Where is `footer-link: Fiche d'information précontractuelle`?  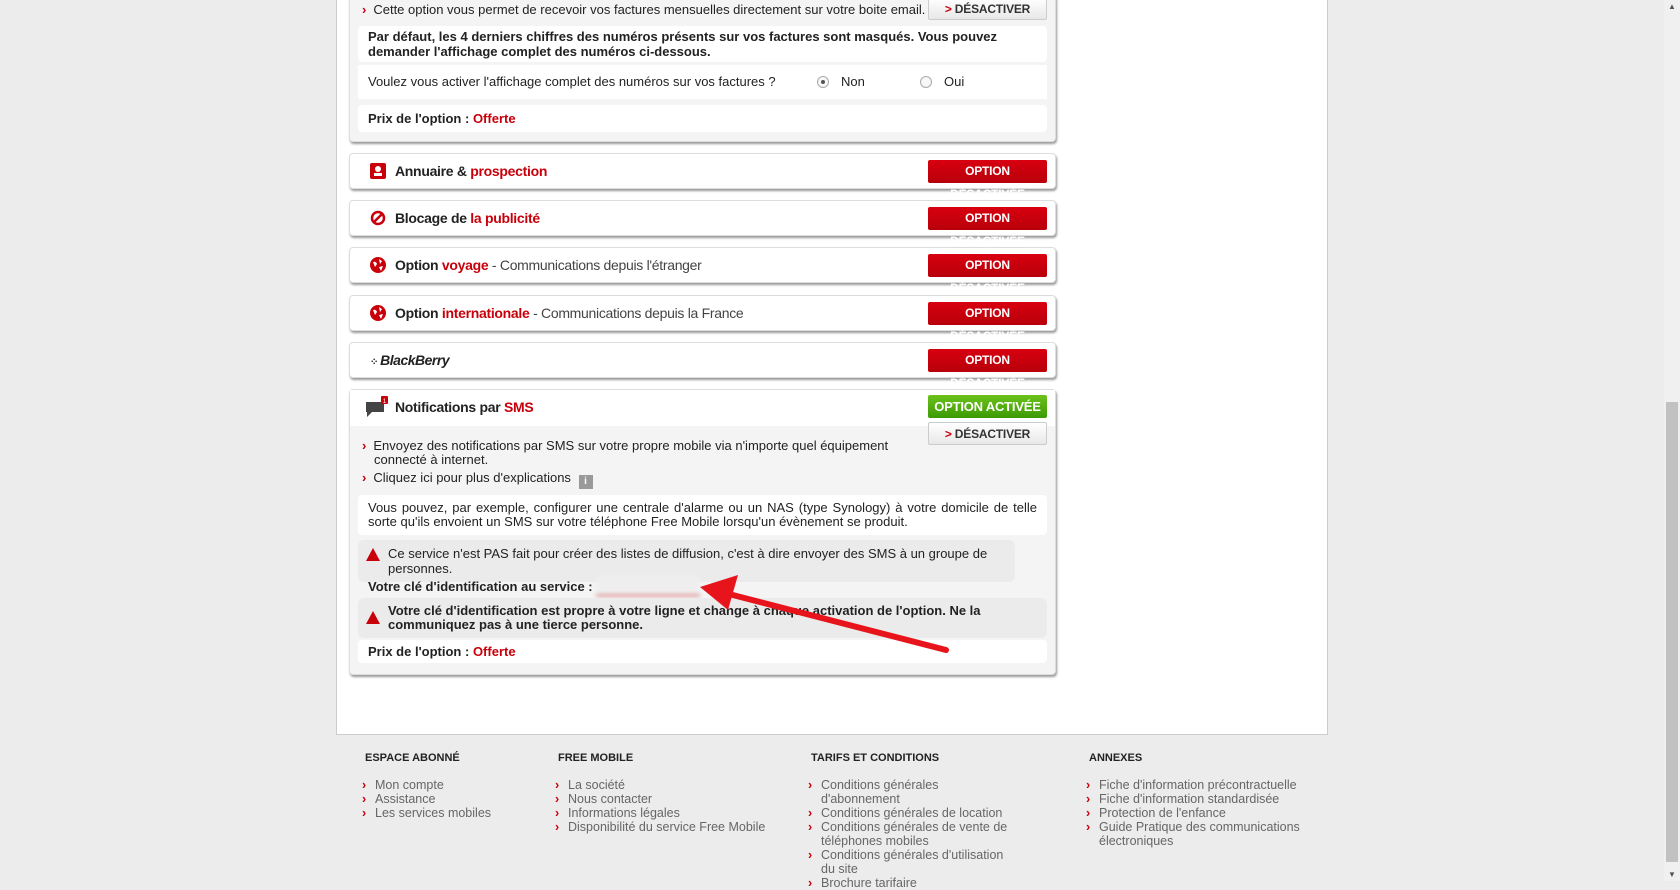
footer-link: Fiche d'information précontractuelle is located at coordinates (1196, 785).